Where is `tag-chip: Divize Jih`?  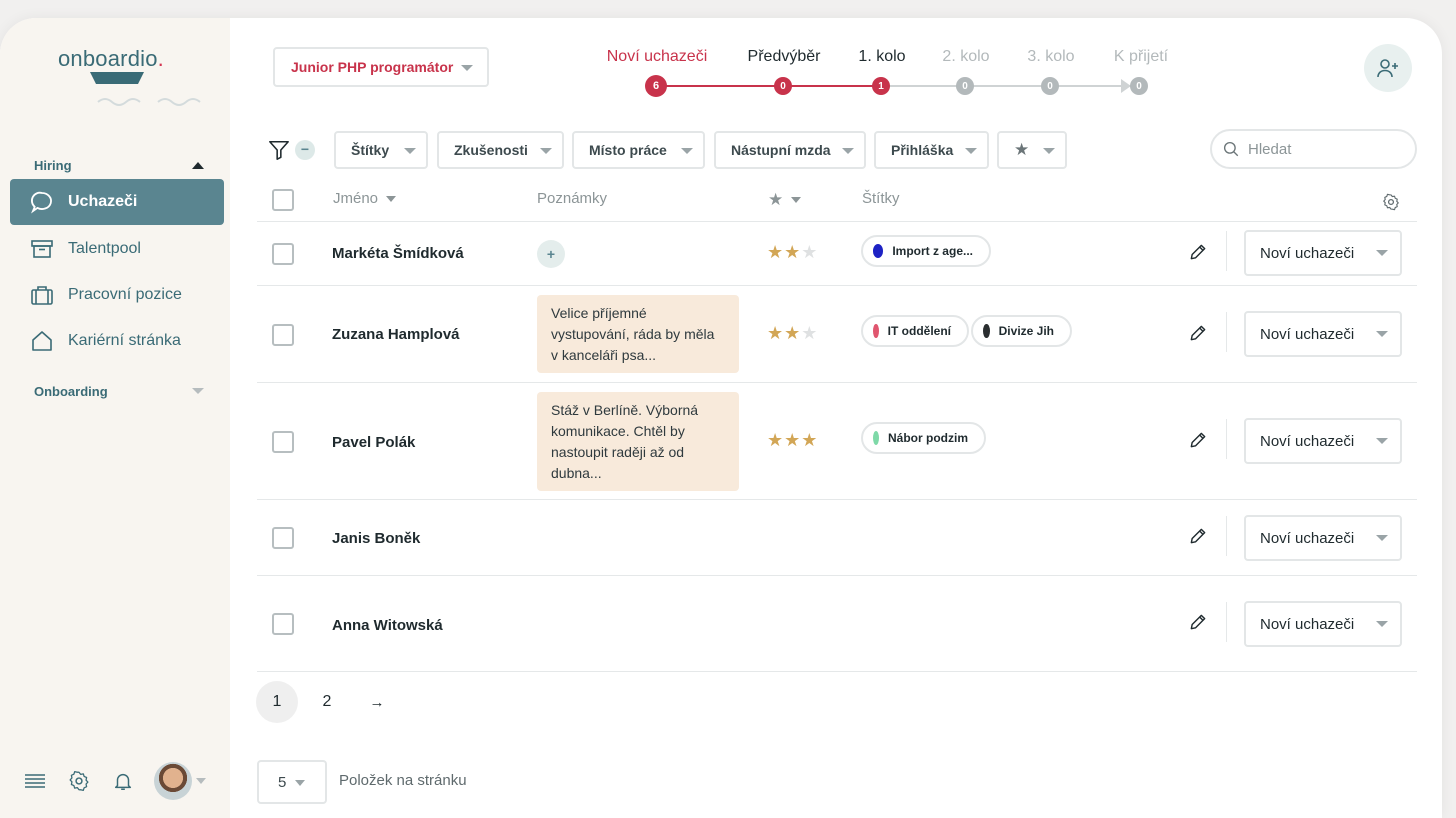
tag-chip: Divize Jih is located at coordinates (1021, 331).